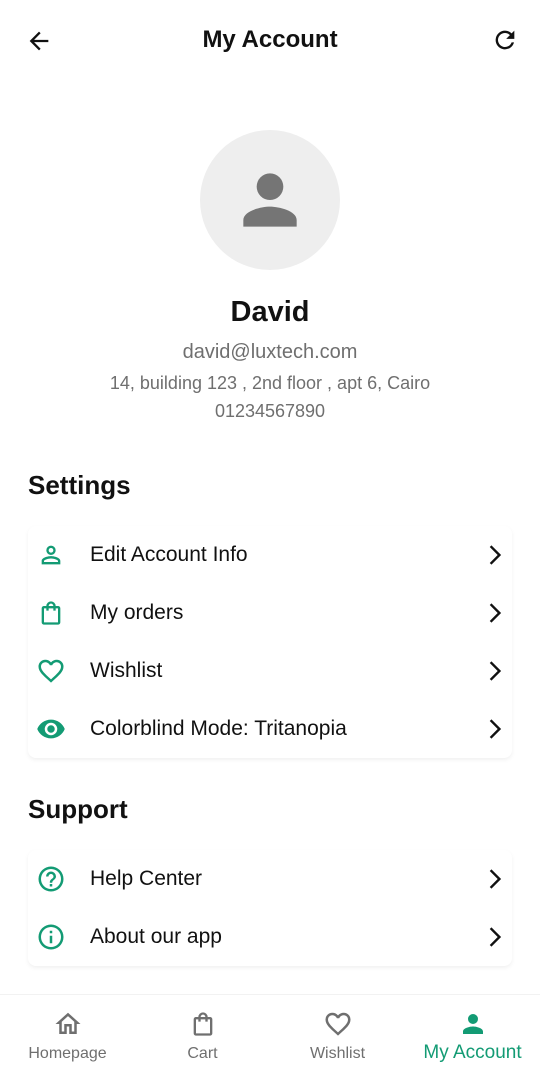 This screenshot has width=540, height=1078. What do you see at coordinates (202, 1053) in the screenshot?
I see `nav-label: Cart` at bounding box center [202, 1053].